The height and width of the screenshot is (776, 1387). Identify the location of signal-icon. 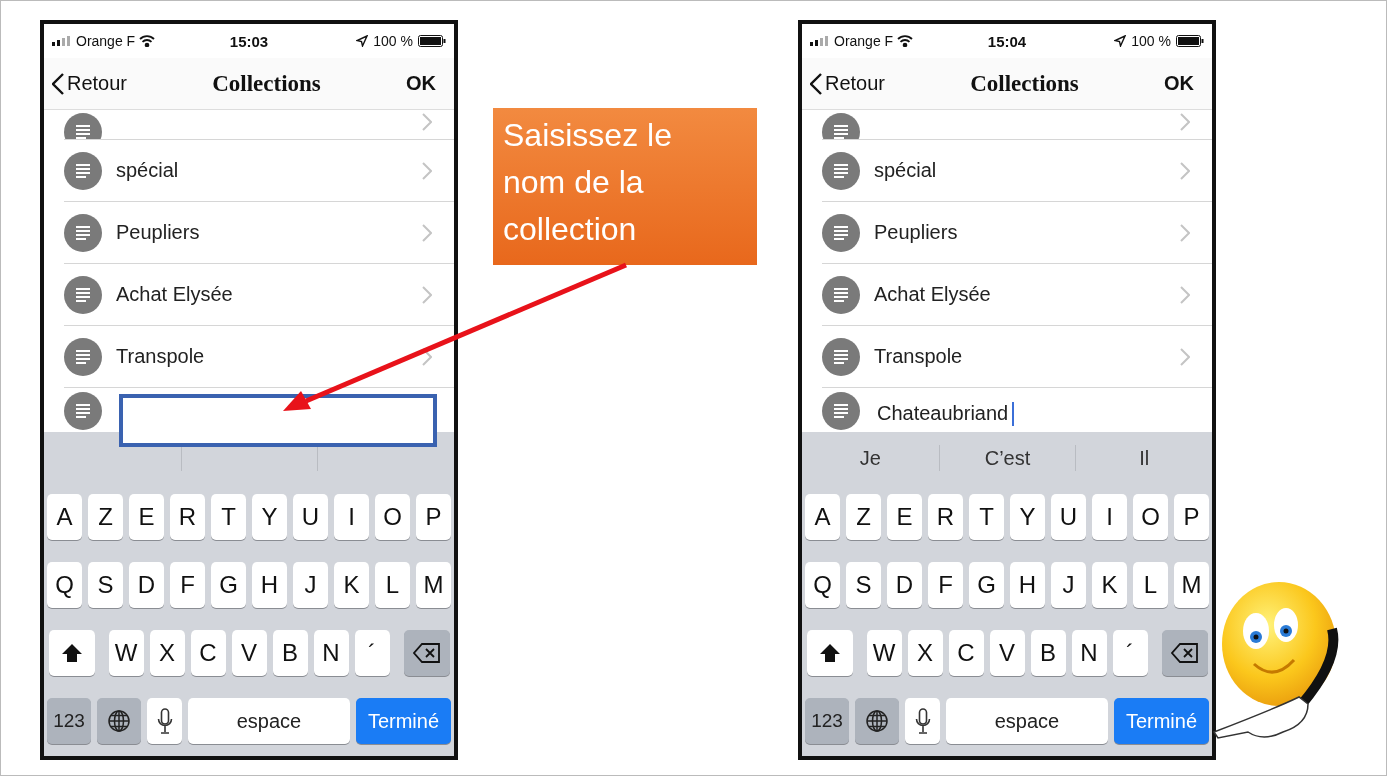
(62, 41).